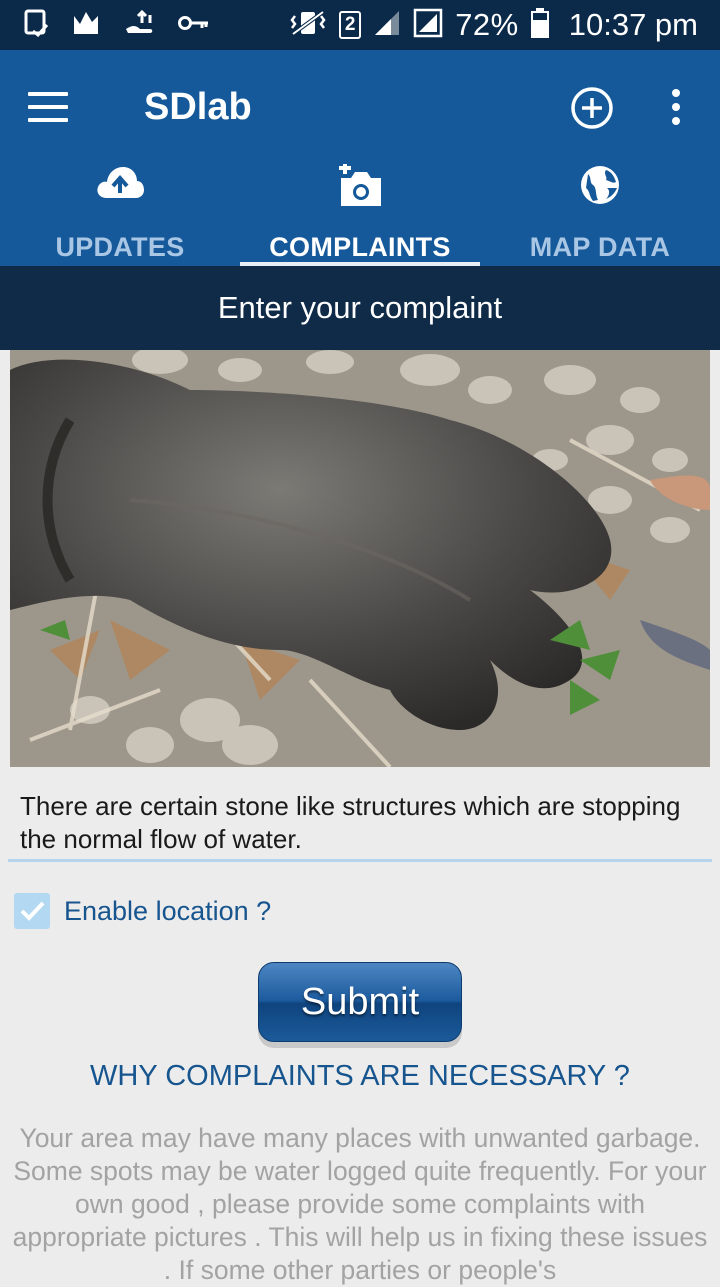  What do you see at coordinates (120, 211) in the screenshot?
I see `tab-updates: UPDATES` at bounding box center [120, 211].